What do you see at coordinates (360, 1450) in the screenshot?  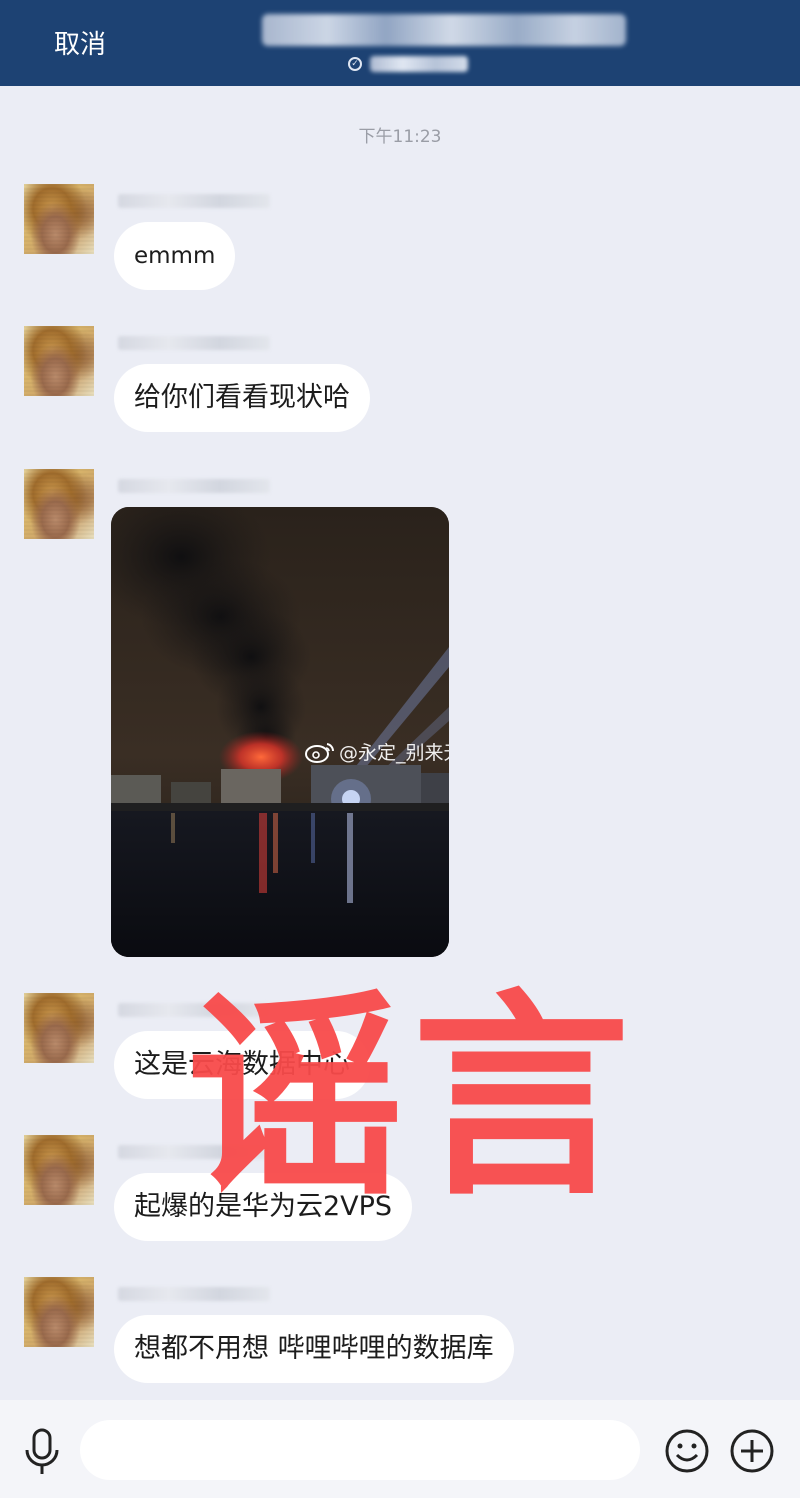 I see `message-input` at bounding box center [360, 1450].